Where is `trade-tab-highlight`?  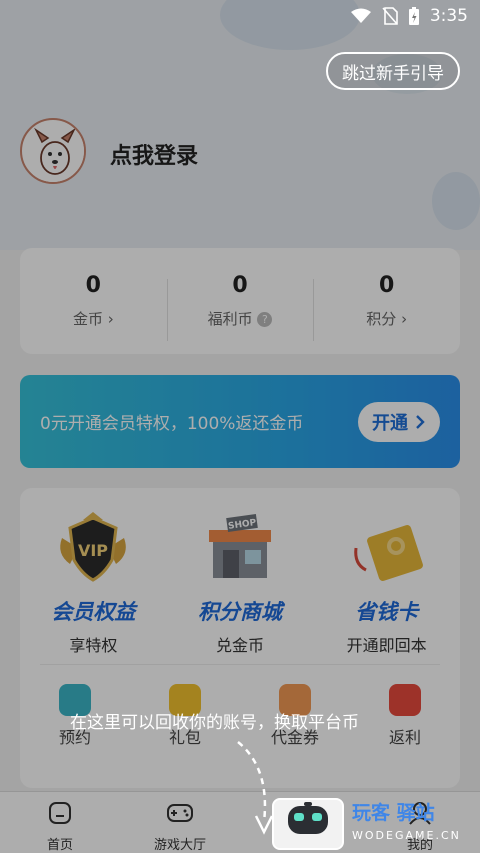
trade-tab-highlight is located at coordinates (308, 824).